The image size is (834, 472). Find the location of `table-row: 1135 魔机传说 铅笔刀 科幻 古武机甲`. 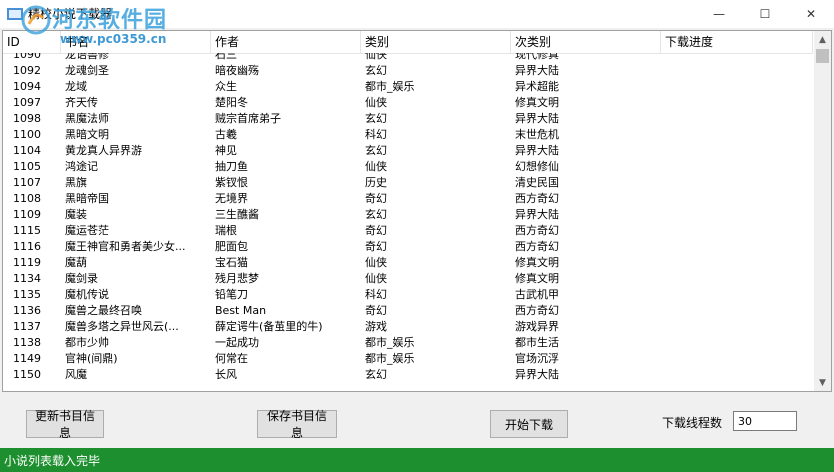

table-row: 1135 魔机传说 铅笔刀 科幻 古武机甲 is located at coordinates (408, 295).